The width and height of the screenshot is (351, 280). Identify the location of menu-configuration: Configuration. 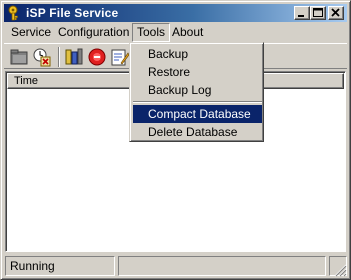
(93, 32).